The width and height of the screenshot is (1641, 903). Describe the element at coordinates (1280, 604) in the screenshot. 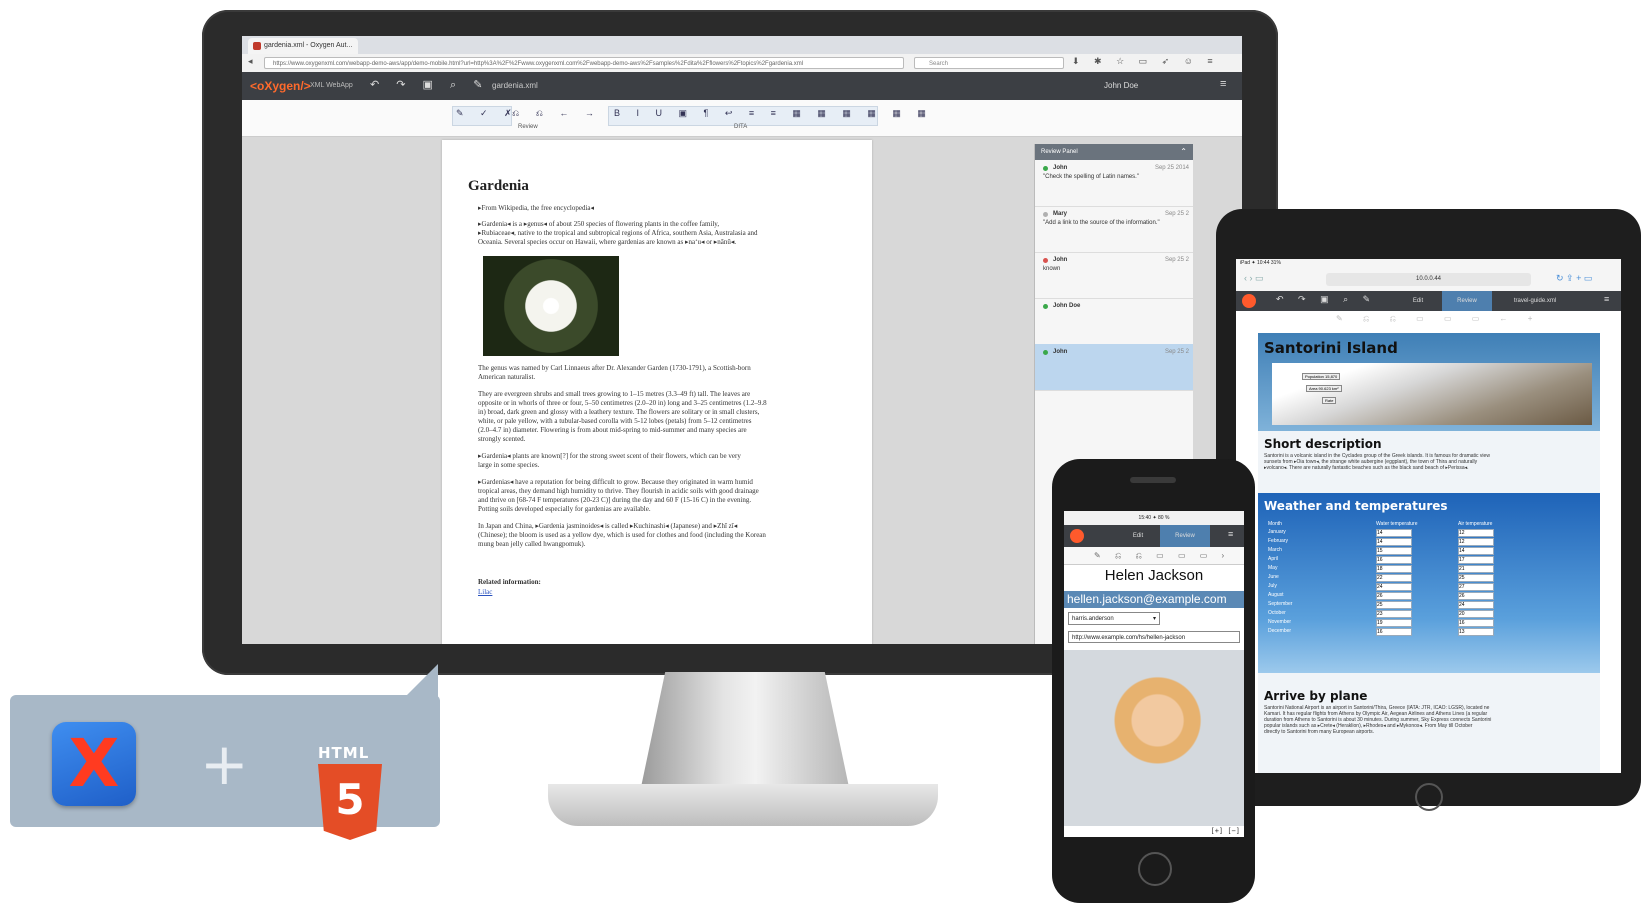

I see `month-label: September` at that location.